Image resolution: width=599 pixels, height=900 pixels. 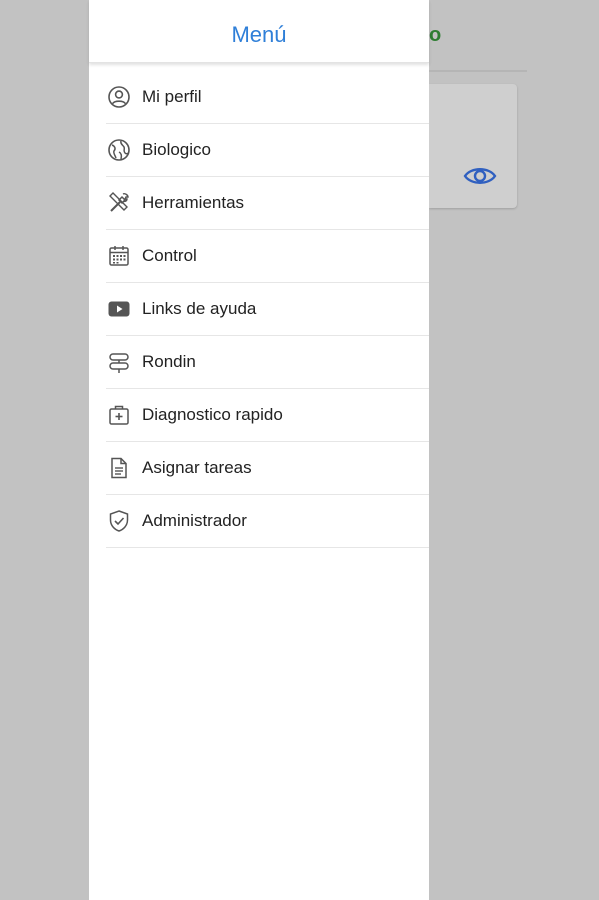 I want to click on drawer-header: Menú, so click(x=259, y=31).